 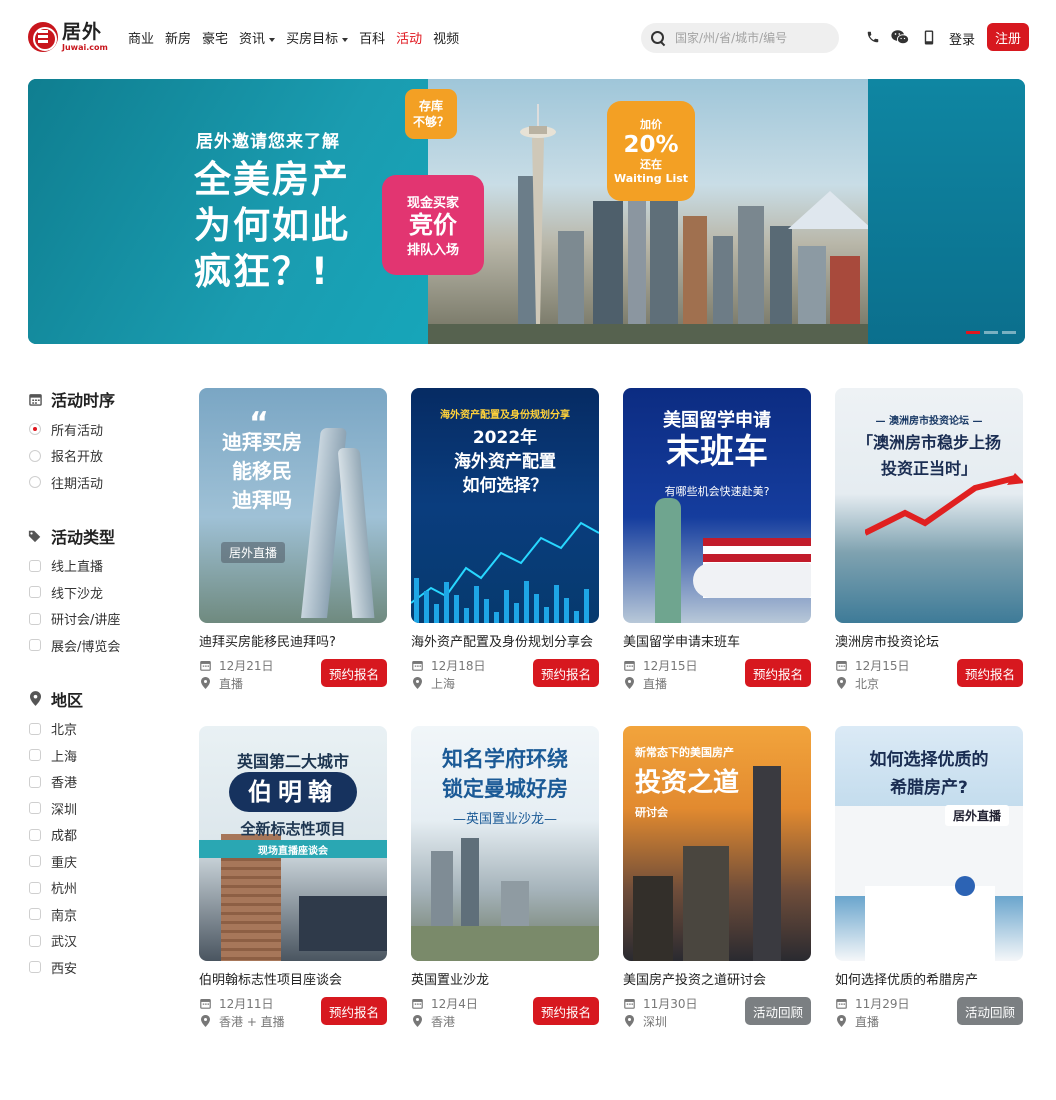 I want to click on nav-item: 资讯, so click(x=257, y=37).